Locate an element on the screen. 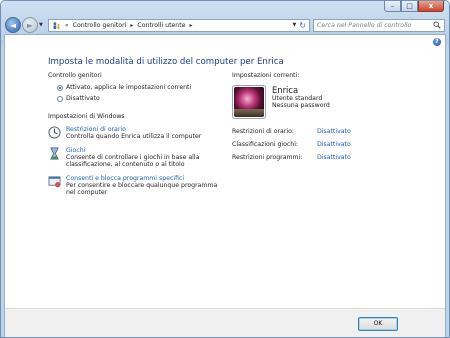 The height and width of the screenshot is (338, 450). back-button: ◄ is located at coordinates (13, 25).